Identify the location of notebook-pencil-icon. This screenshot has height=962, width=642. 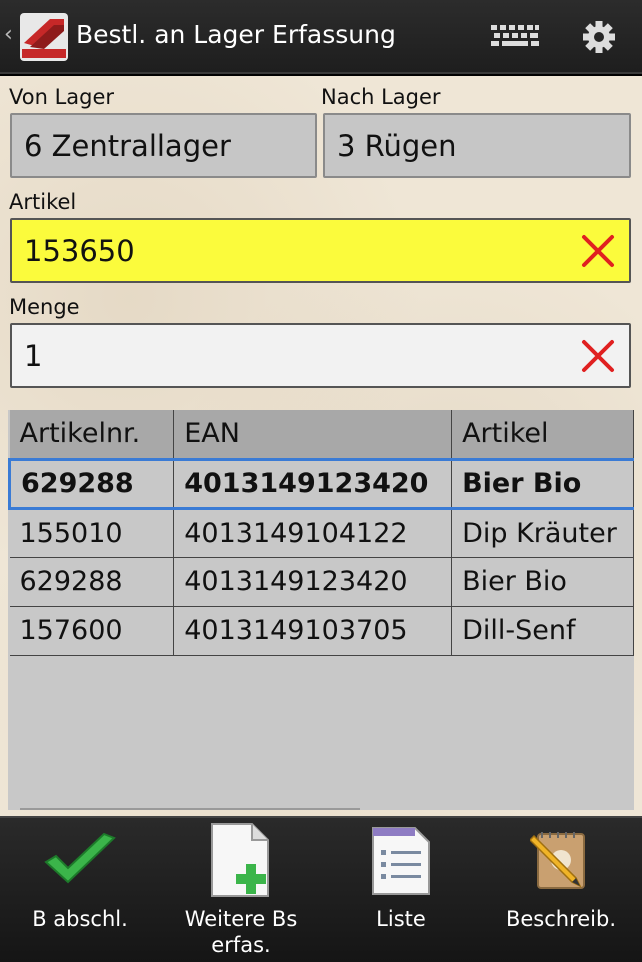
(560, 863).